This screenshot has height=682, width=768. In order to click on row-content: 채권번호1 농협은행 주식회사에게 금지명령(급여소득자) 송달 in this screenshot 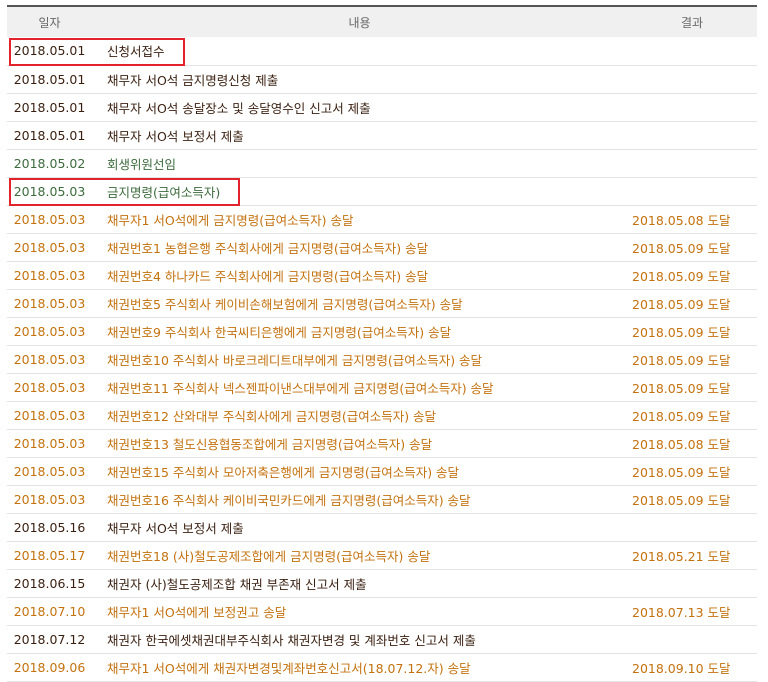, I will do `click(359, 247)`.